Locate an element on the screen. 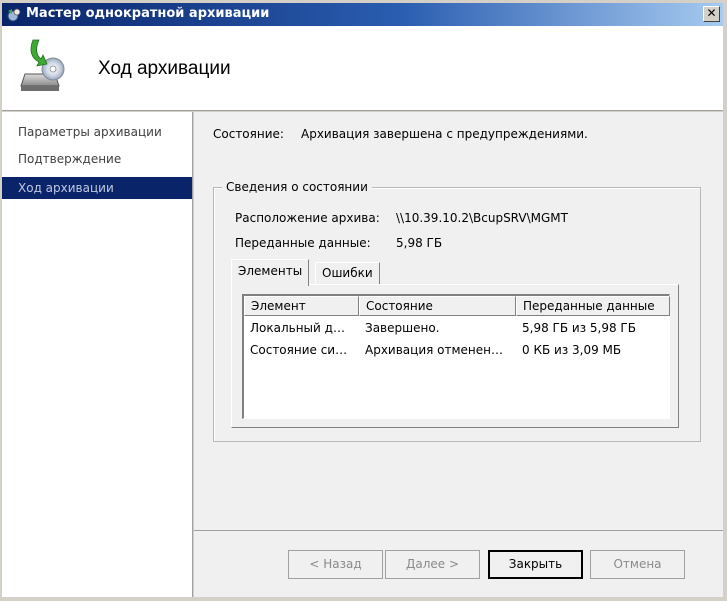  cancel-button: Отмена is located at coordinates (637, 564).